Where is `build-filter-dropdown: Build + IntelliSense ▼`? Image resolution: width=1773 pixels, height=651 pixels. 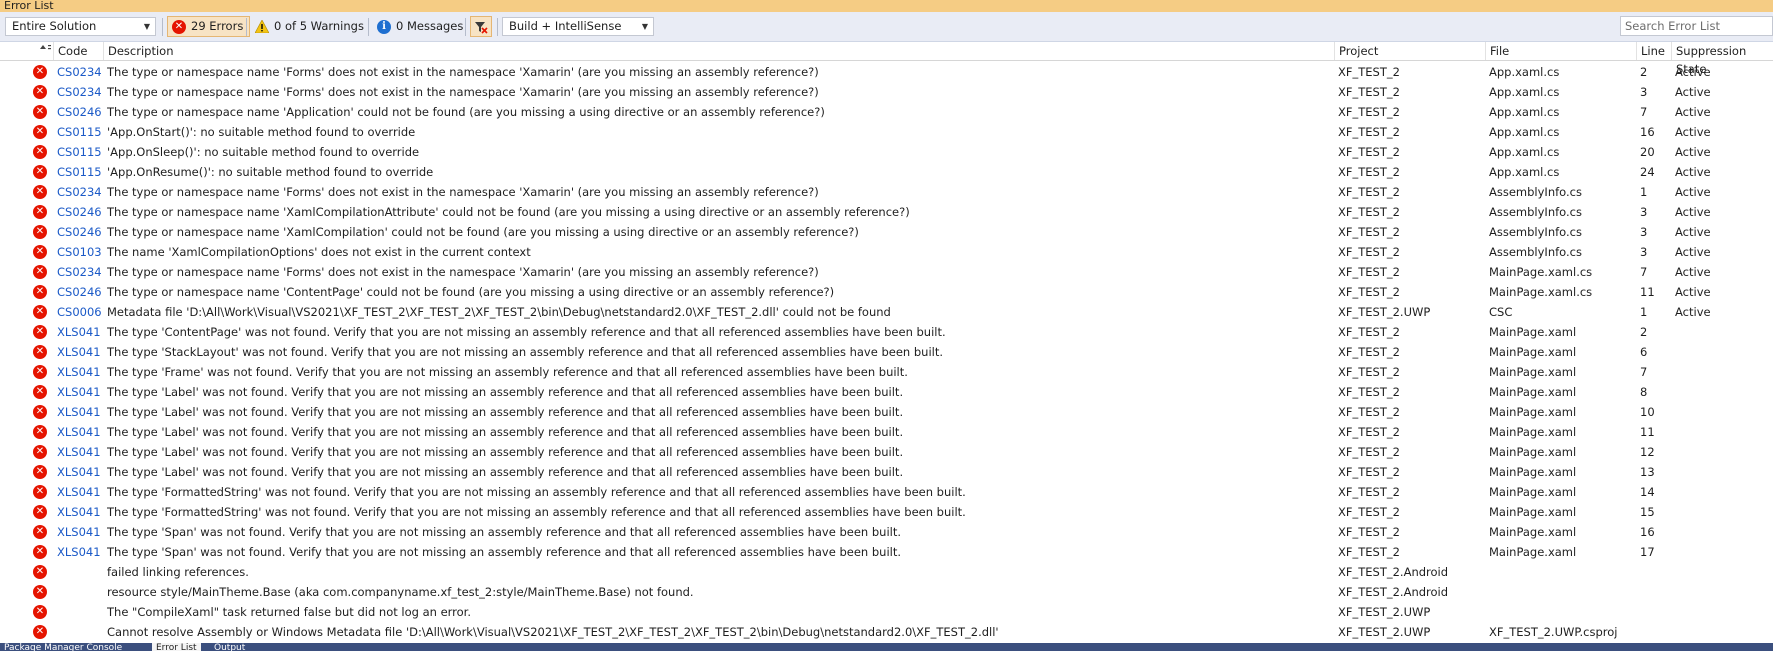
build-filter-dropdown: Build + IntelliSense ▼ is located at coordinates (578, 26).